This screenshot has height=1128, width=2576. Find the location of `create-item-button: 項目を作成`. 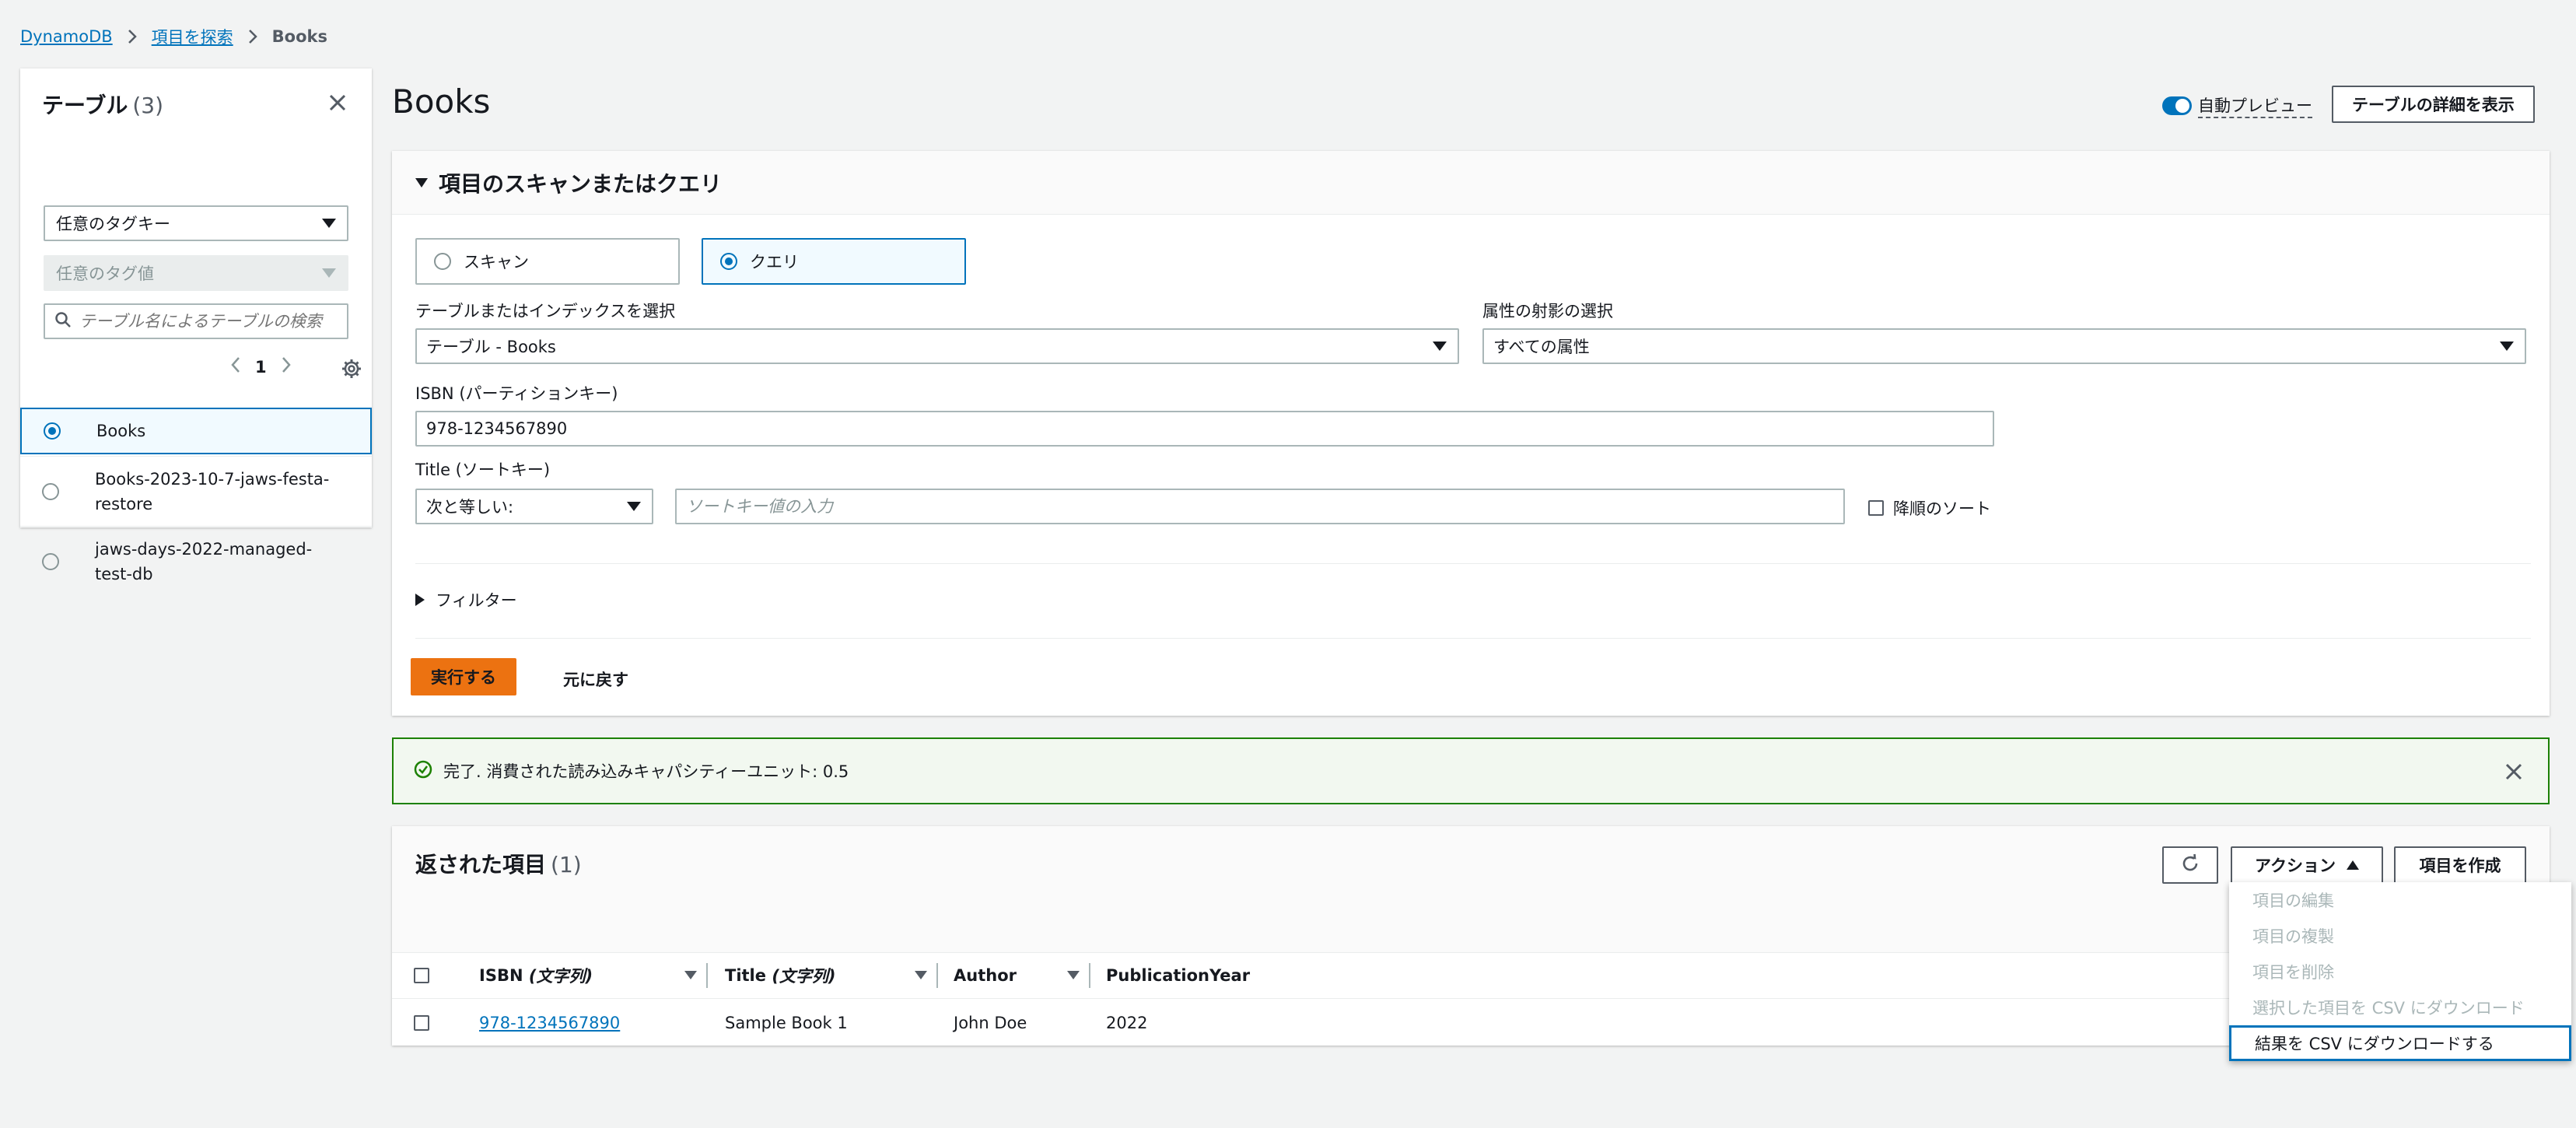

create-item-button: 項目を作成 is located at coordinates (2460, 865).